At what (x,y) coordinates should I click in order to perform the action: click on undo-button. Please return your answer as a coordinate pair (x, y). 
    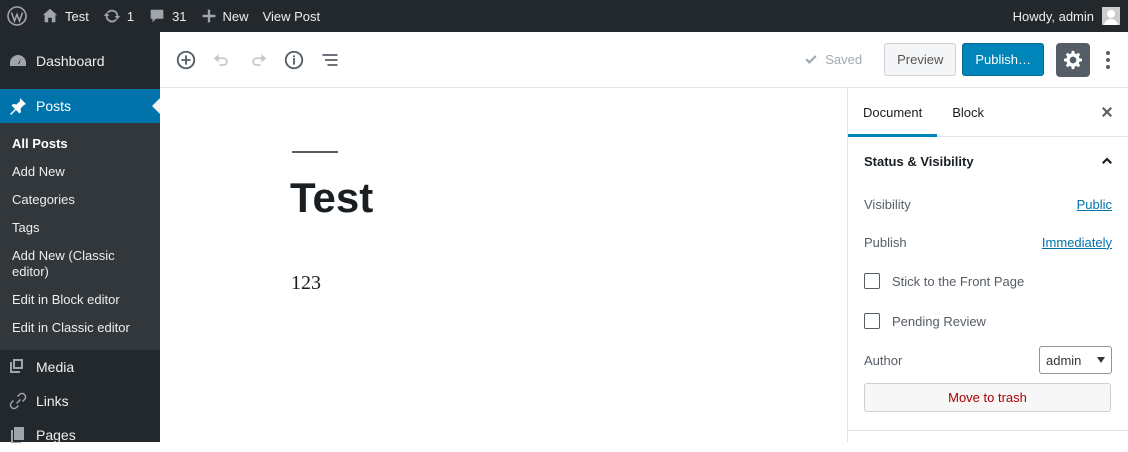
    Looking at the image, I should click on (222, 60).